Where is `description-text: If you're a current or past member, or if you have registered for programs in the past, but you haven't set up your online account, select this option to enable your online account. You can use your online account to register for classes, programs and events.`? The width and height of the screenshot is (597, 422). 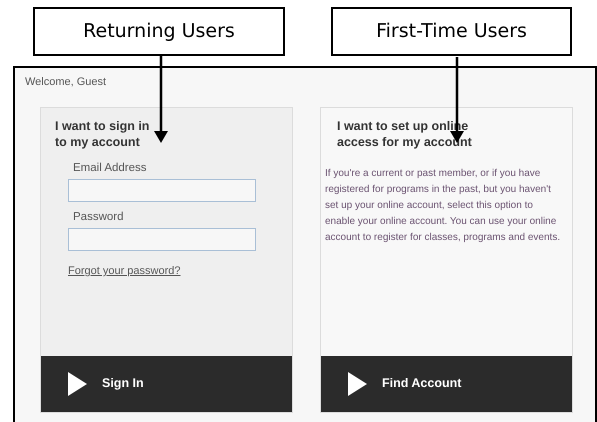 description-text: If you're a current or past member, or if you have registered for programs in the past, but you haven't set up your online account, select this option to enable your online account. You can use your online account to register for classes, programs and events. is located at coordinates (443, 205).